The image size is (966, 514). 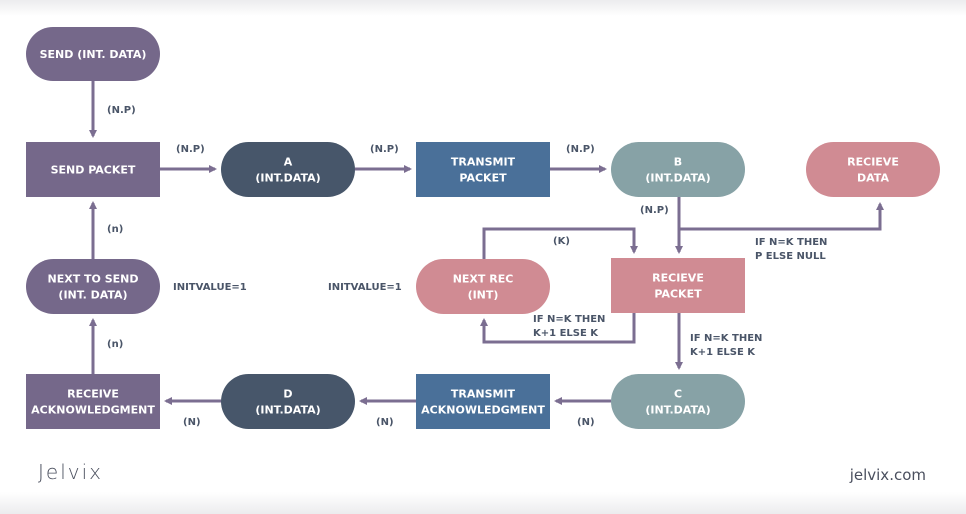 I want to click on node-label: (INT. DATA), so click(x=92, y=295).